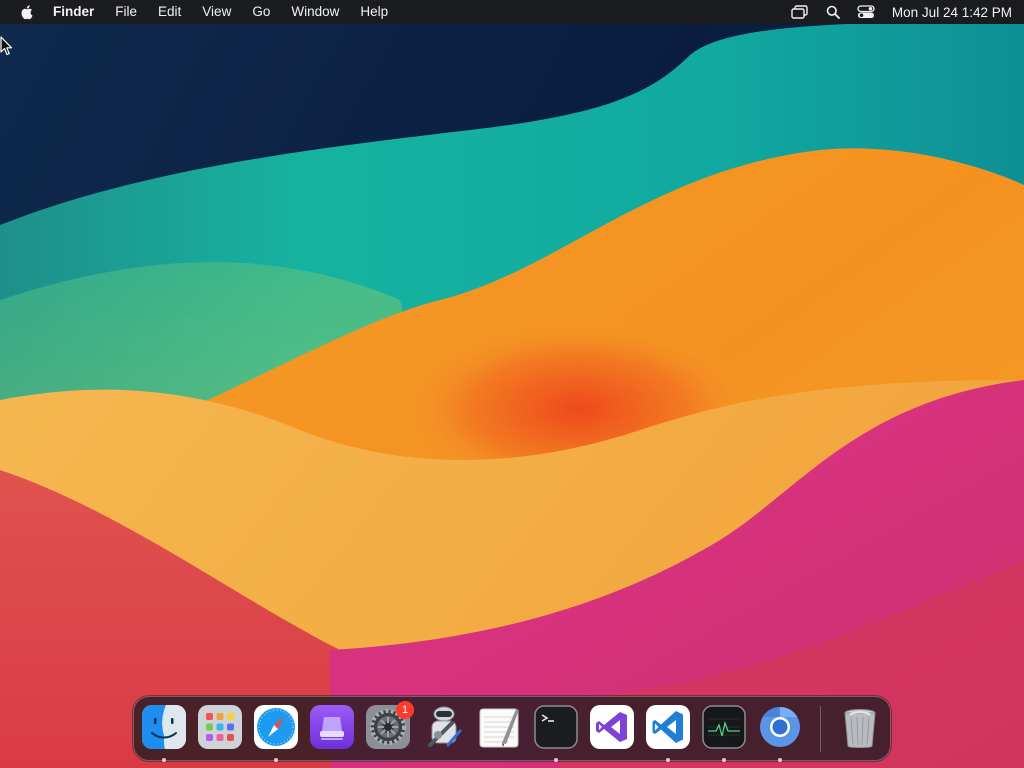 The width and height of the screenshot is (1024, 768). I want to click on vscode-icon, so click(668, 727).